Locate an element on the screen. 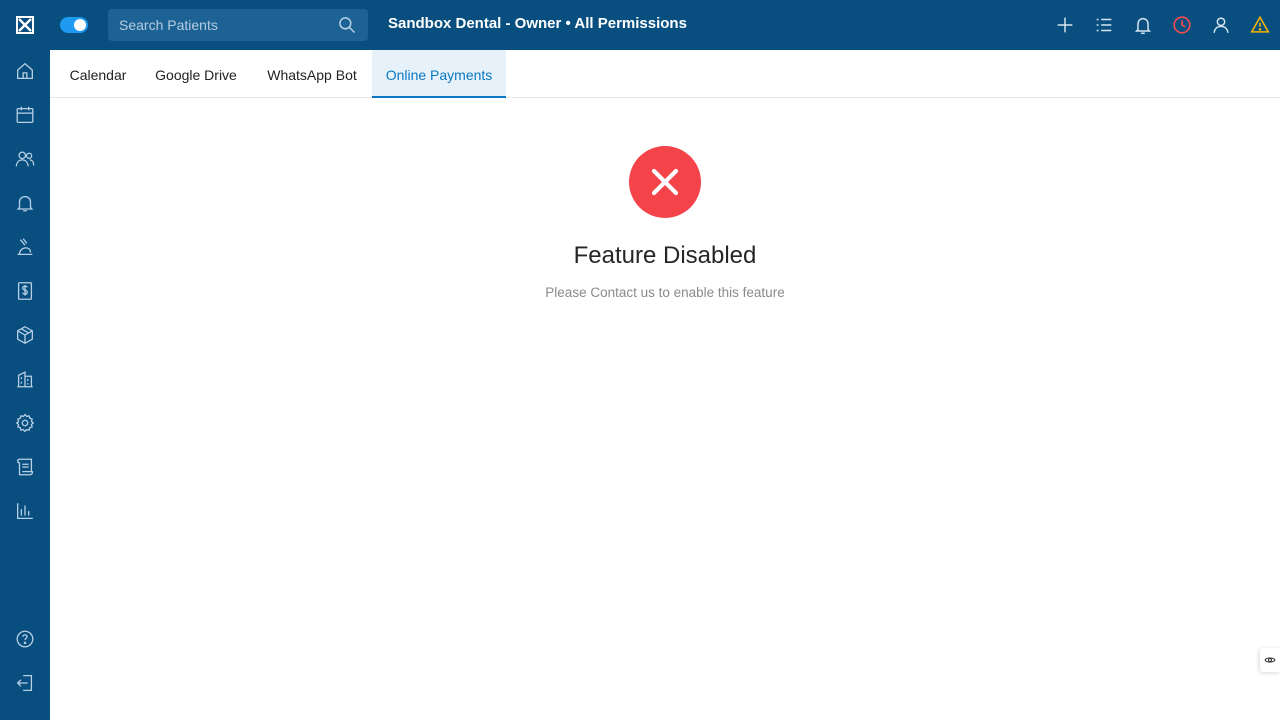 The height and width of the screenshot is (720, 1280). documents-icon is located at coordinates (25, 467).